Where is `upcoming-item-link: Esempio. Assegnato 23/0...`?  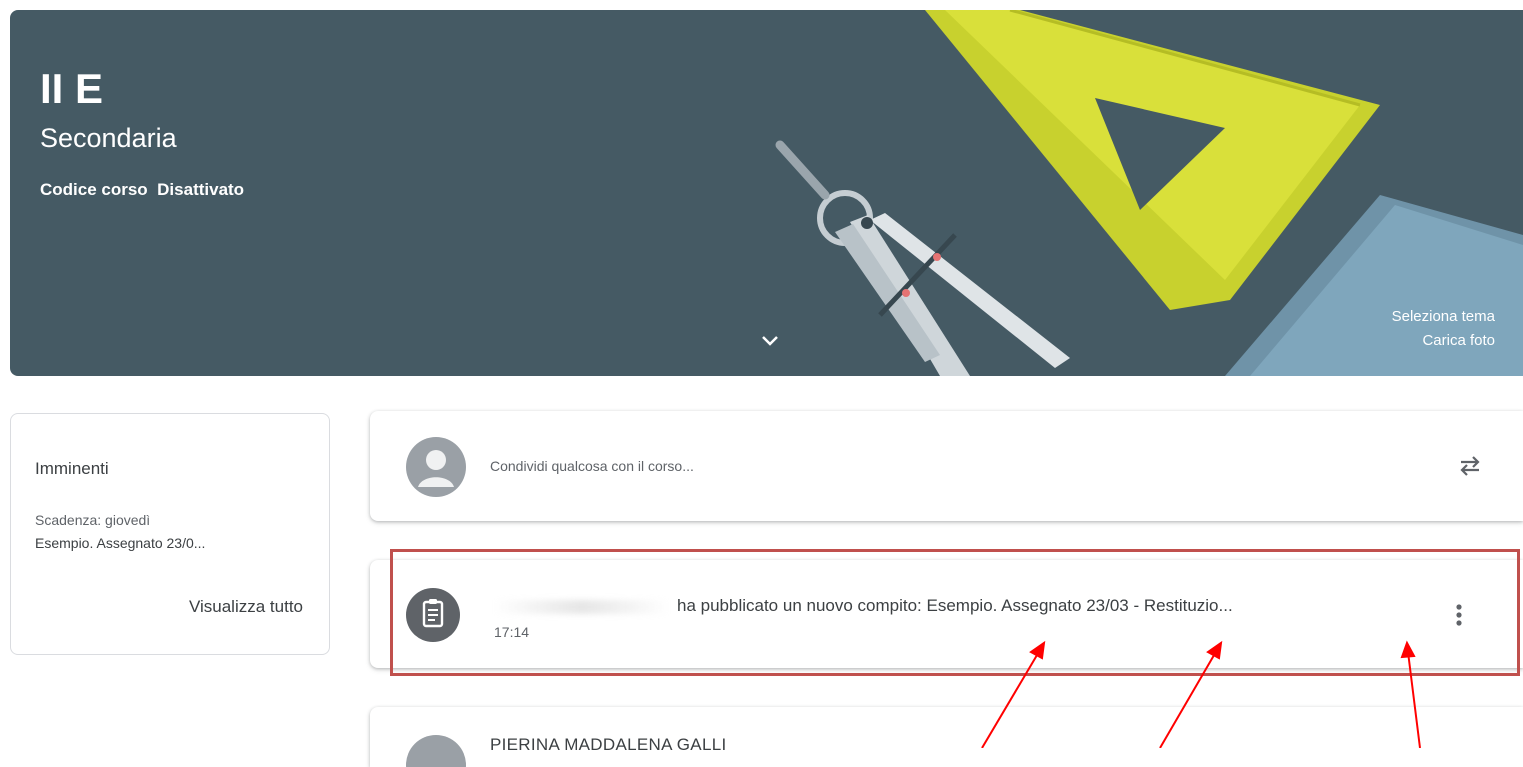
upcoming-item-link: Esempio. Assegnato 23/0... is located at coordinates (120, 543).